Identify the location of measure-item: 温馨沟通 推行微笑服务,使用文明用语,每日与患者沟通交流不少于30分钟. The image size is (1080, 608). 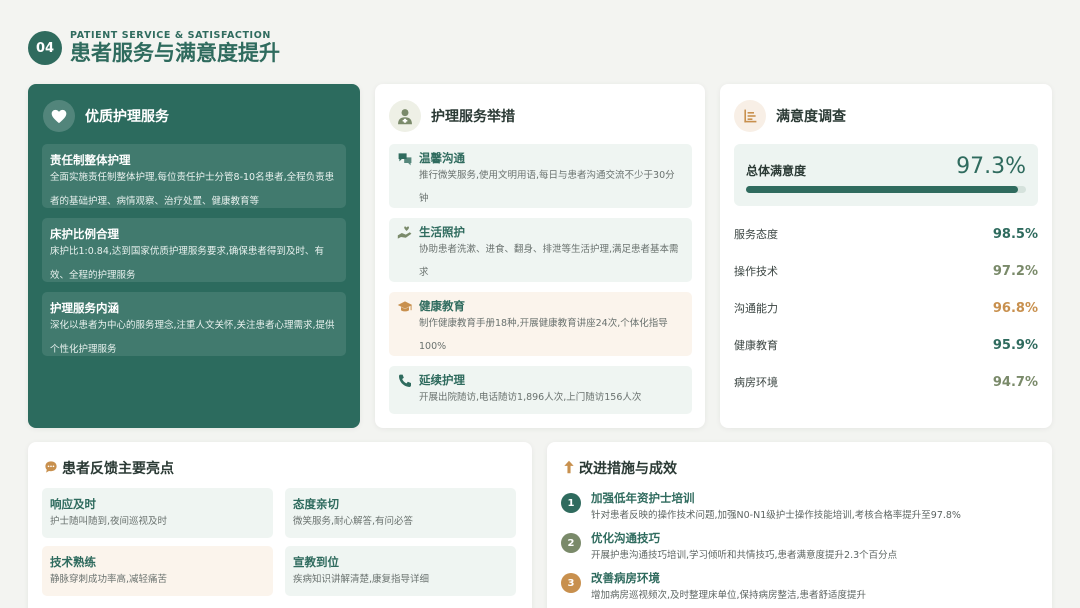
(540, 176).